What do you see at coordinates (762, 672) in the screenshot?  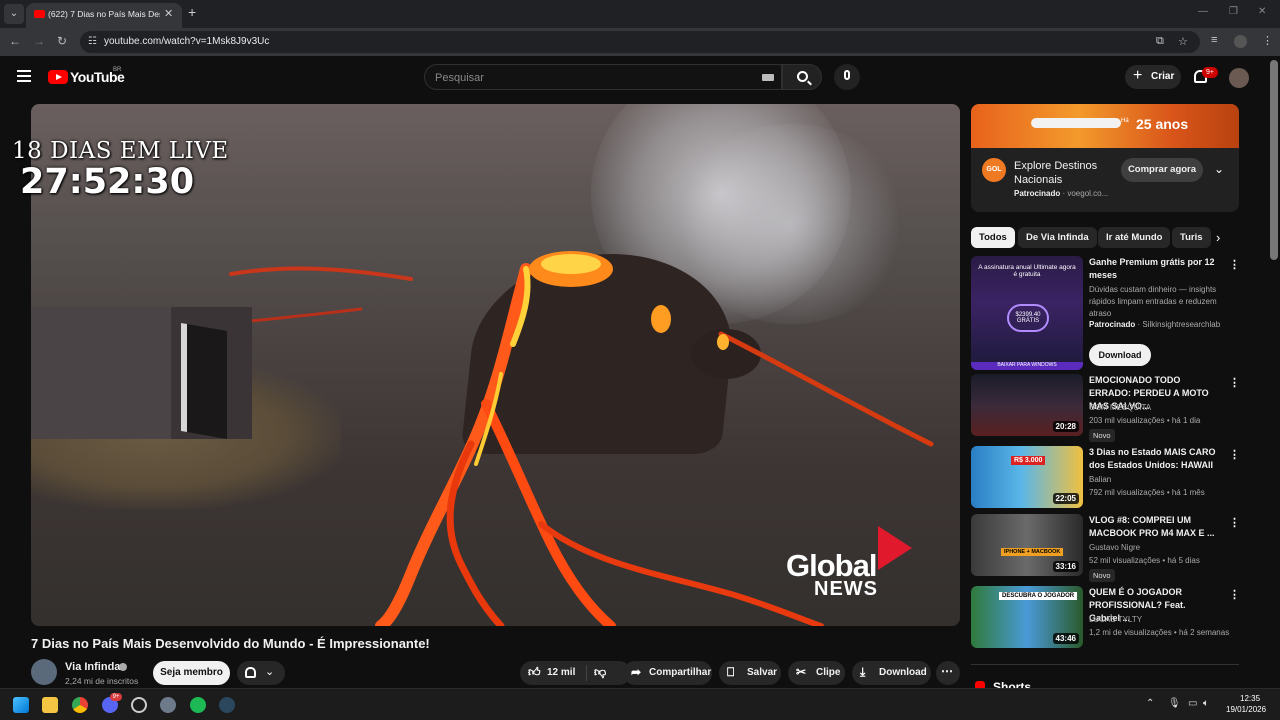 I see `save-label: Salvar` at bounding box center [762, 672].